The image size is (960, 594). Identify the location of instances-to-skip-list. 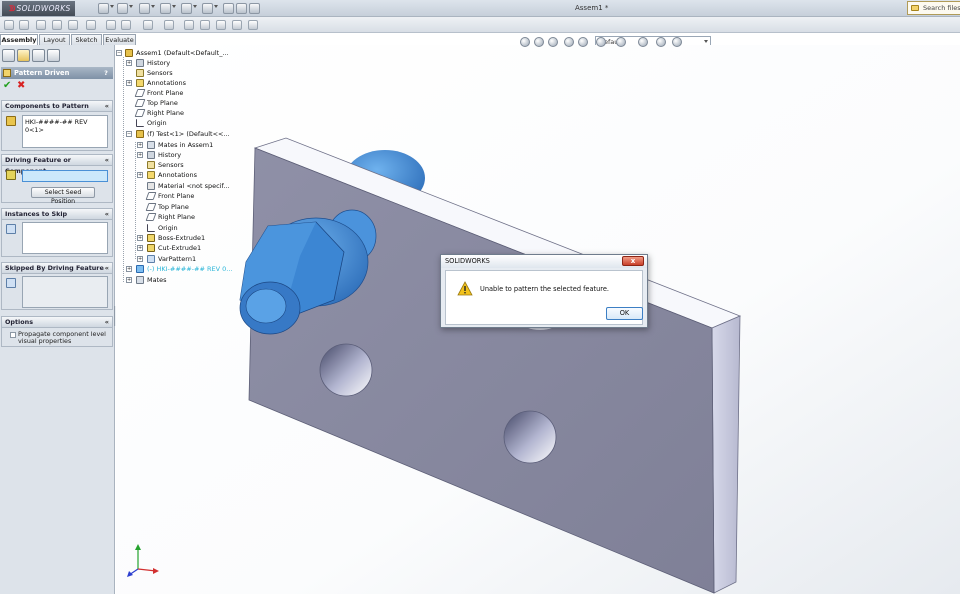
(65, 238).